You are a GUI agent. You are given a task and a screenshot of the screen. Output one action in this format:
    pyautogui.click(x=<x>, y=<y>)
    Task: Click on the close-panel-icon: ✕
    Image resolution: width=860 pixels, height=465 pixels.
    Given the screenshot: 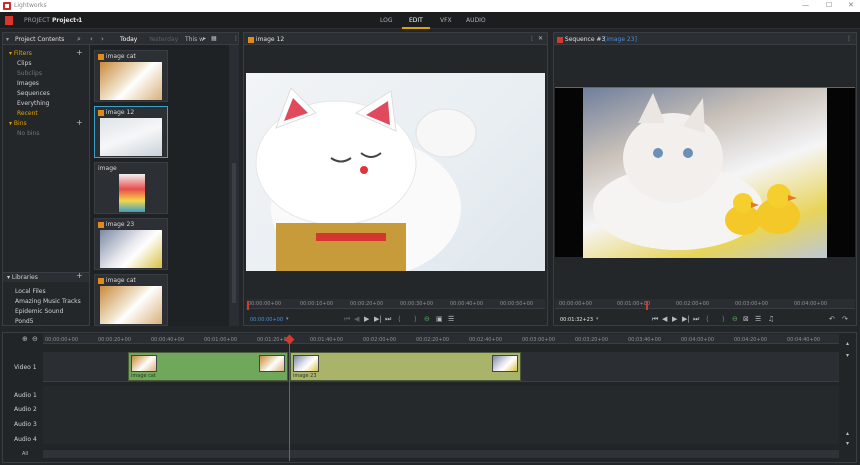 What is the action you would take?
    pyautogui.click(x=540, y=38)
    